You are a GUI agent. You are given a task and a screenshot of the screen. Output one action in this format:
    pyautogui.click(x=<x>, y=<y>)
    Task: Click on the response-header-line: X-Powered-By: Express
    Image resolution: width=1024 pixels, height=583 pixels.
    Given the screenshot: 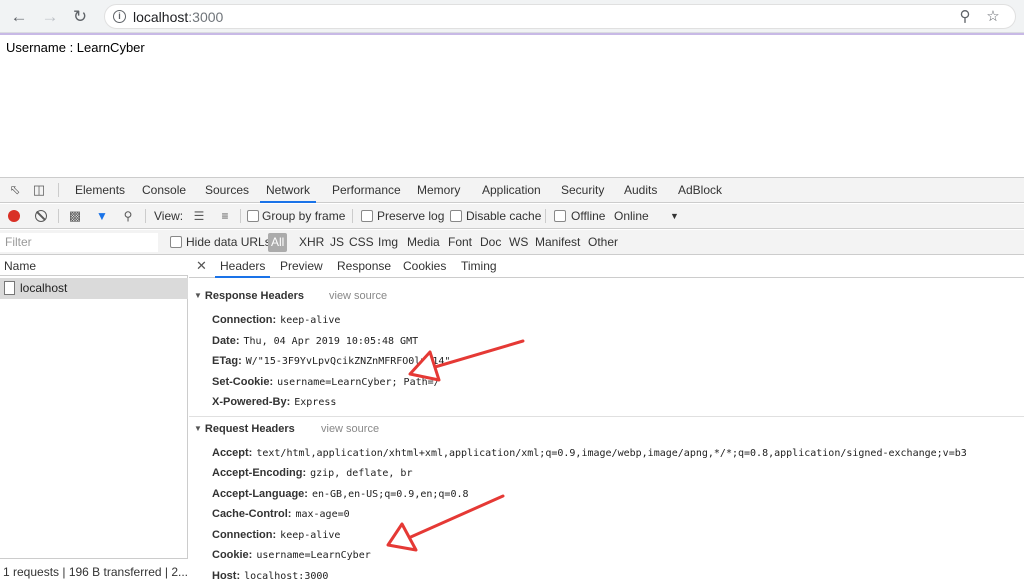 What is the action you would take?
    pyautogui.click(x=274, y=402)
    